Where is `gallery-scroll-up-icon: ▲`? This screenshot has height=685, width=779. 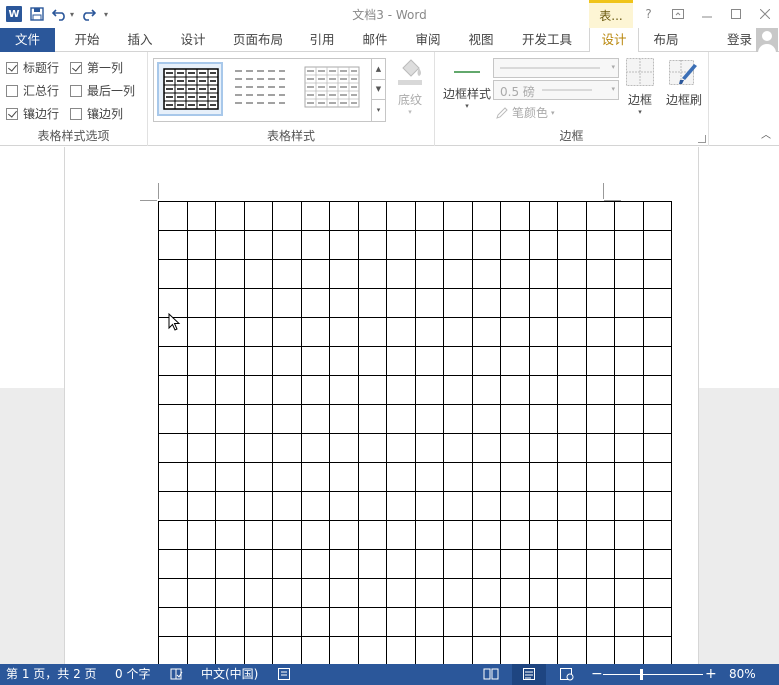 gallery-scroll-up-icon: ▲ is located at coordinates (378, 69).